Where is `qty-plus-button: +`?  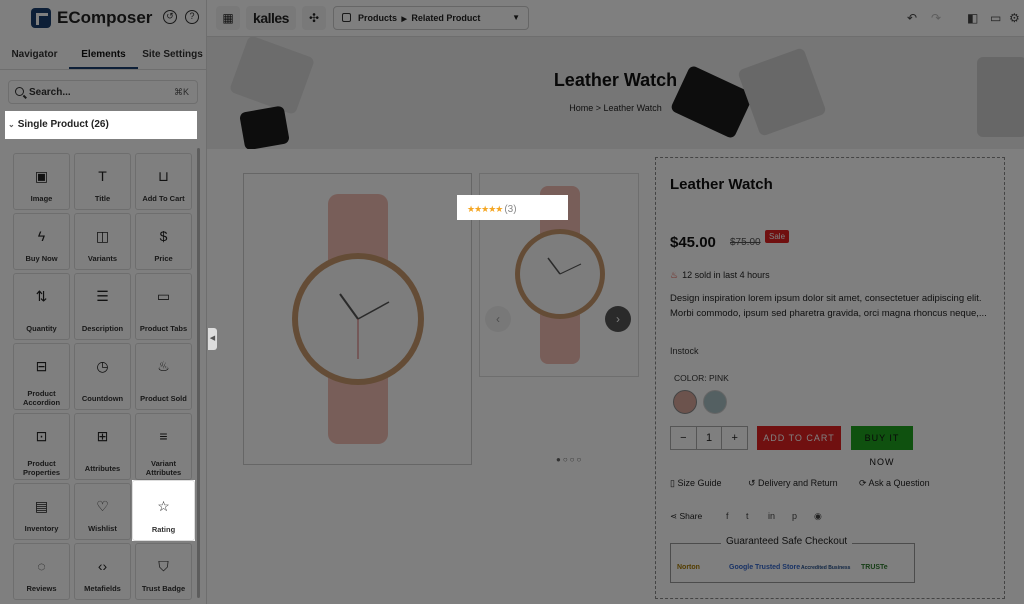
qty-plus-button: + is located at coordinates (734, 438).